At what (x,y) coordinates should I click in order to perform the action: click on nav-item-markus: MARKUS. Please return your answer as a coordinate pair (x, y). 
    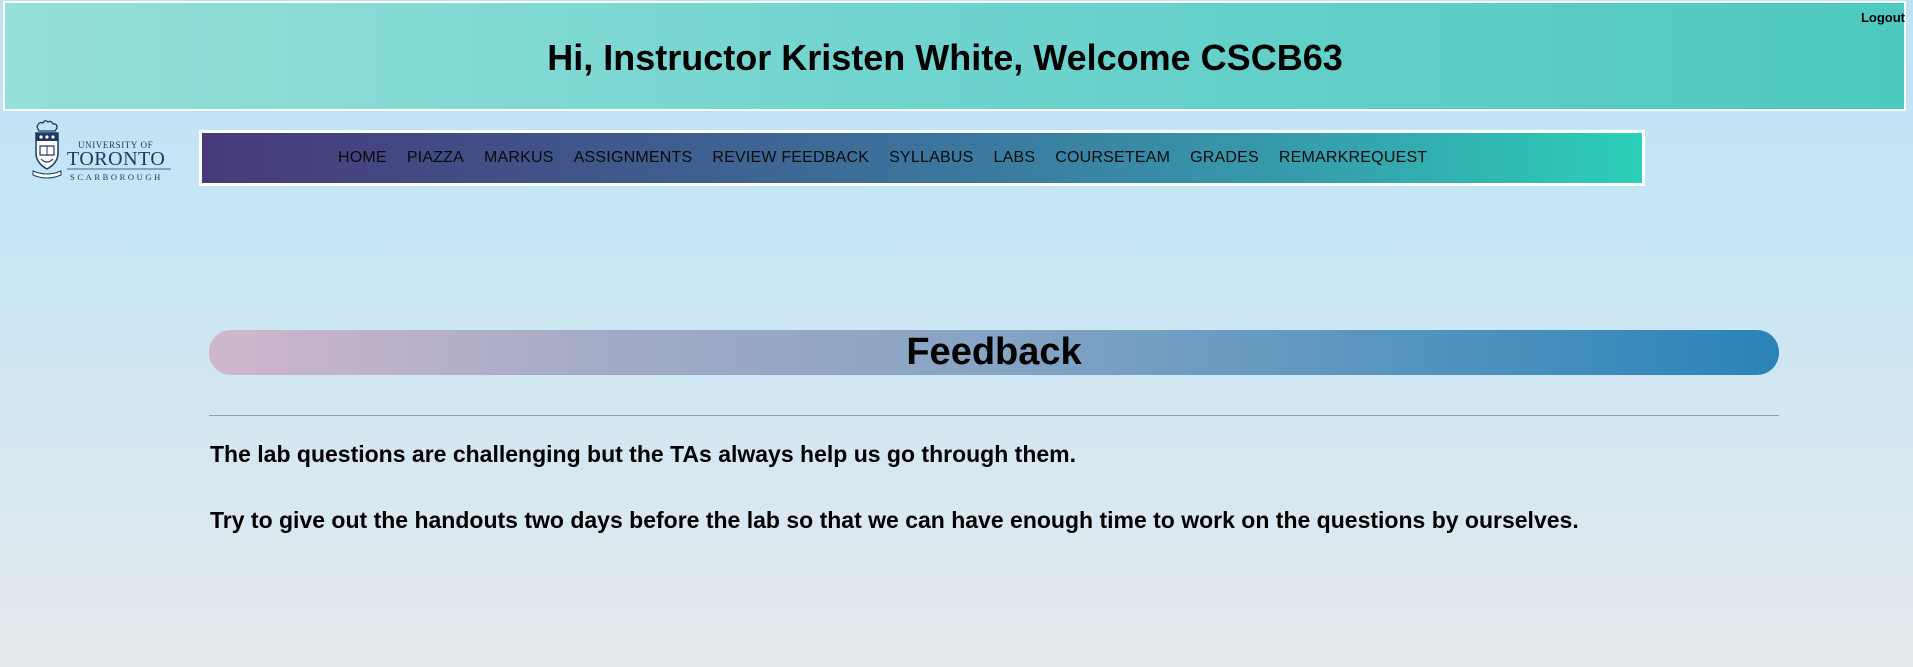
    Looking at the image, I should click on (519, 158).